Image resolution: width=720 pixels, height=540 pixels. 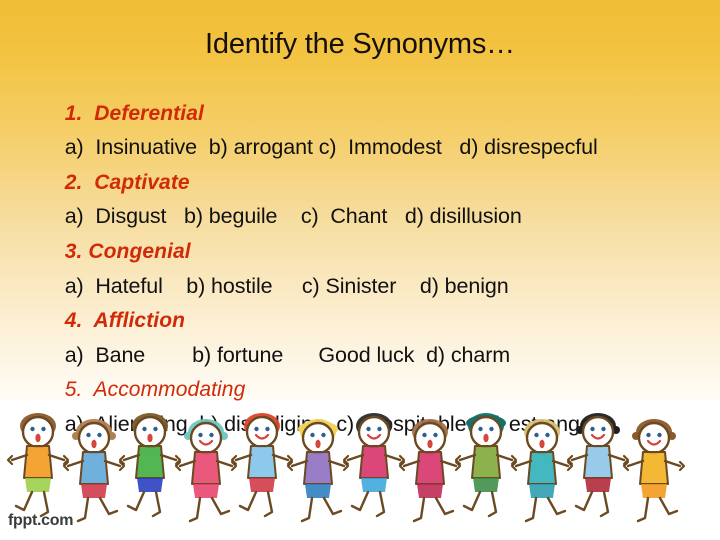 What do you see at coordinates (125, 321) in the screenshot?
I see `question-word-label-4: 4. Affliction` at bounding box center [125, 321].